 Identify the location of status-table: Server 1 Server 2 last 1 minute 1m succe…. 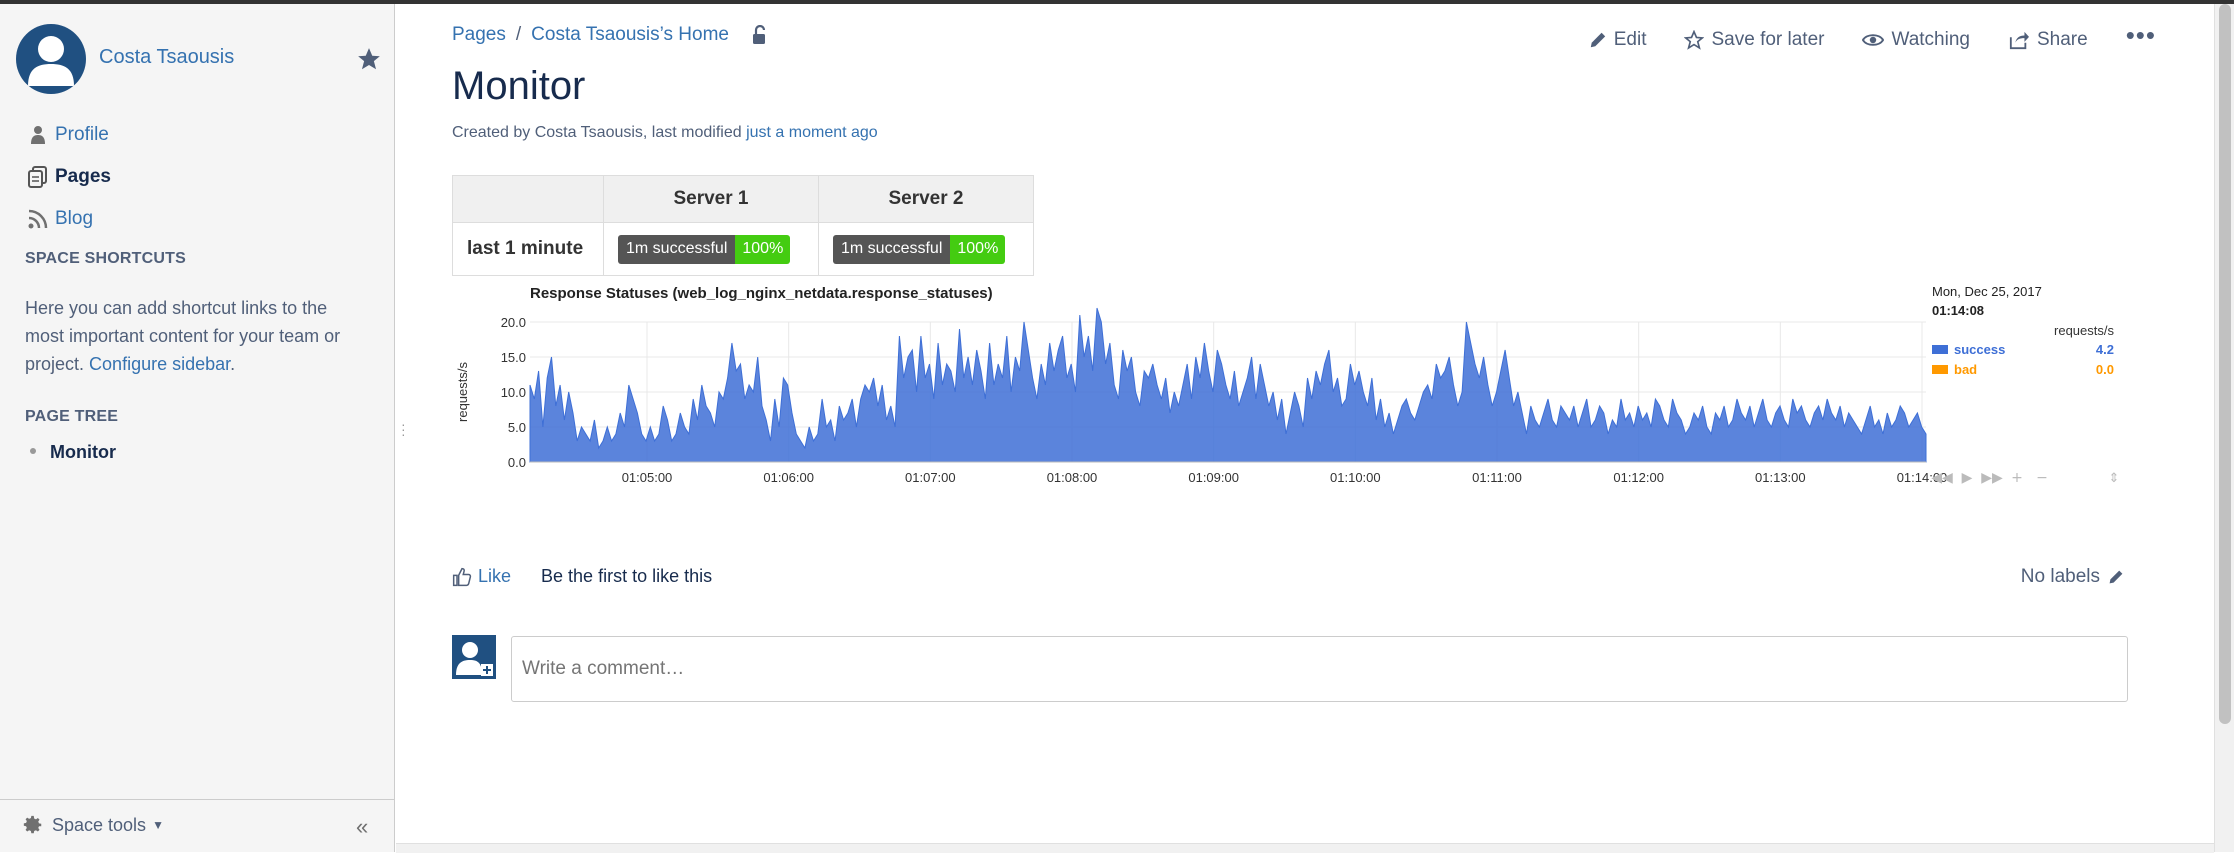
(743, 225).